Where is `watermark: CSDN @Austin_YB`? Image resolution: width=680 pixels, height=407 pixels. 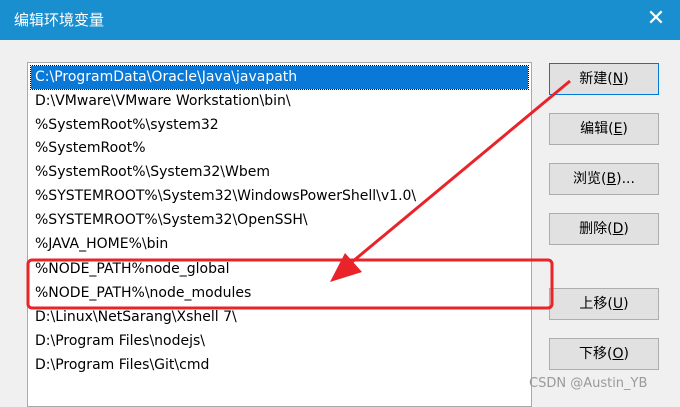 watermark: CSDN @Austin_YB is located at coordinates (588, 383).